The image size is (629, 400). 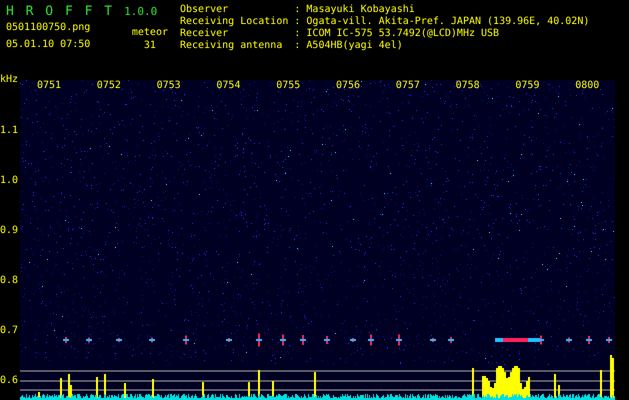 What do you see at coordinates (468, 85) in the screenshot?
I see `time-label: 0758` at bounding box center [468, 85].